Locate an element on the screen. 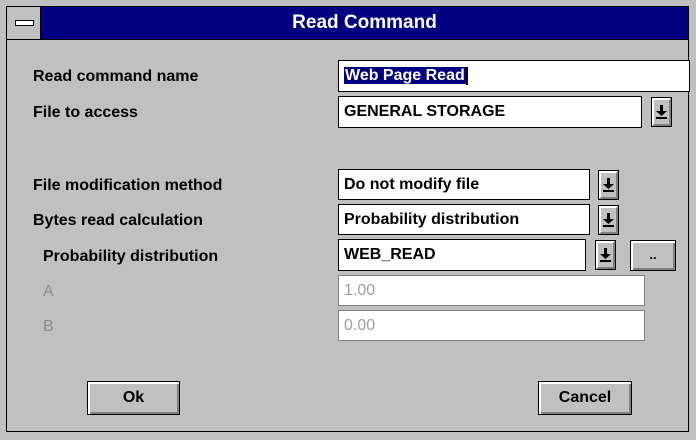 The image size is (696, 440). param-b-label: B is located at coordinates (48, 326).